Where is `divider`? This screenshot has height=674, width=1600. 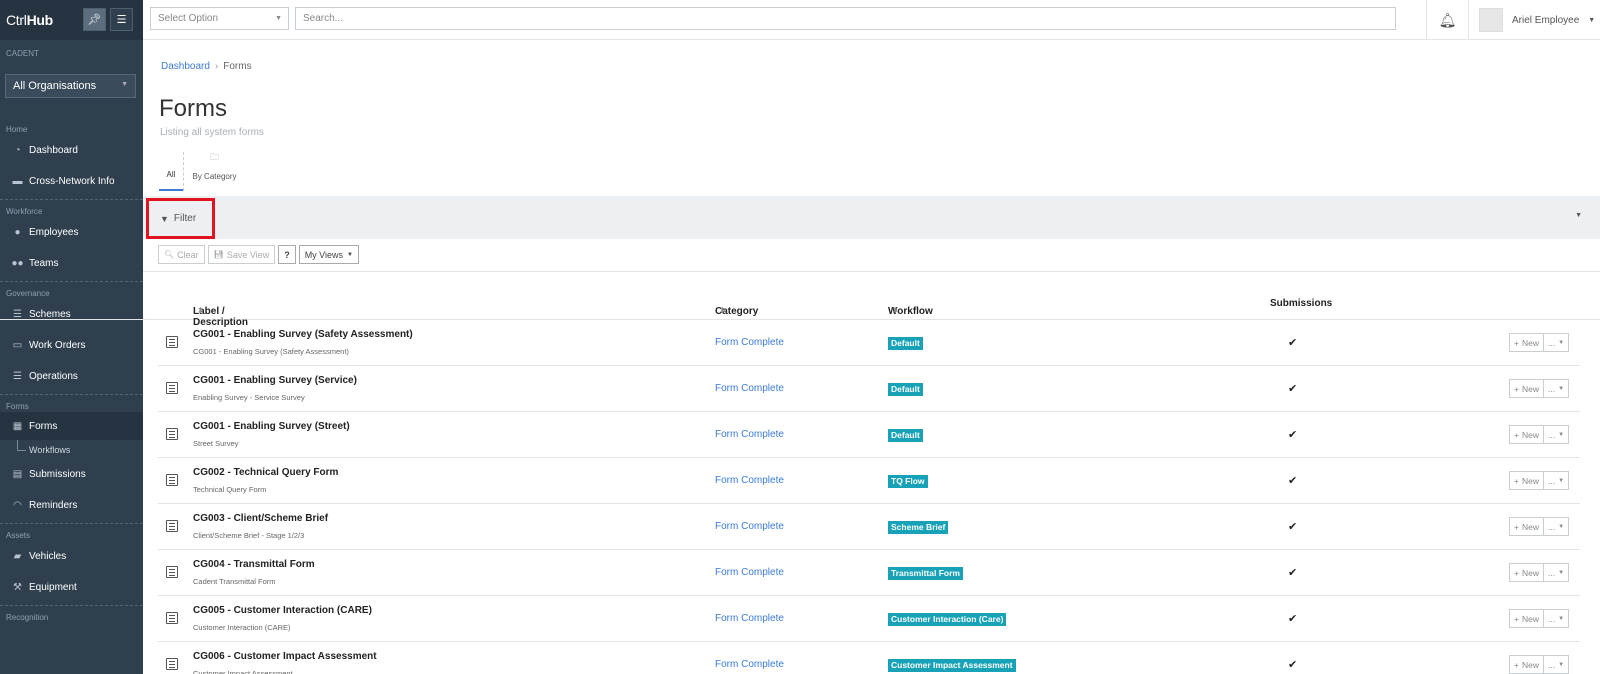 divider is located at coordinates (871, 271).